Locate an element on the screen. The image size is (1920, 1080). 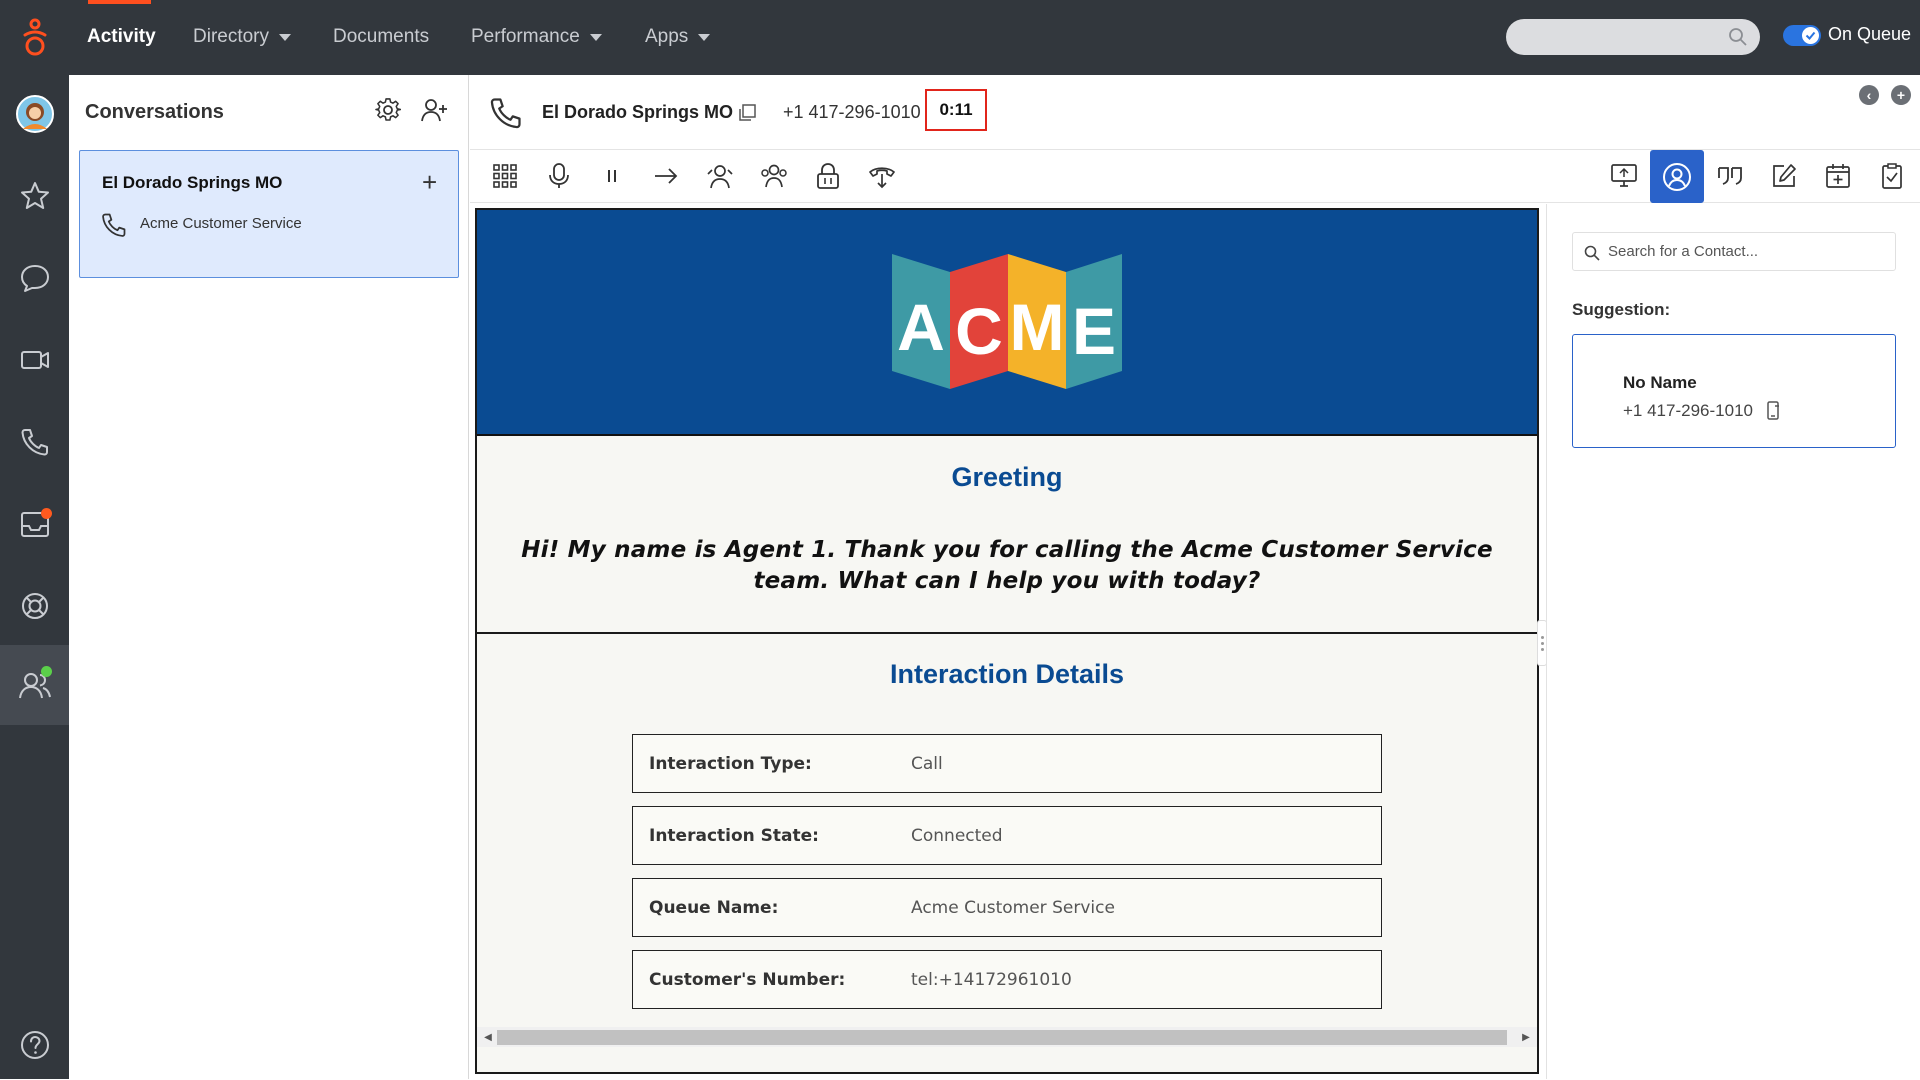
chat-icon is located at coordinates (34, 278).